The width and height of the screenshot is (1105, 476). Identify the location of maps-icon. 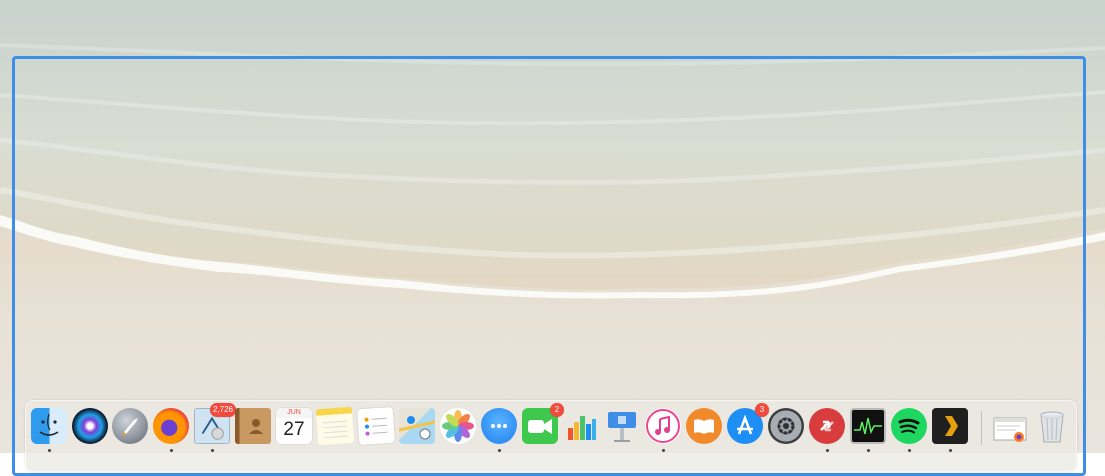
(417, 426).